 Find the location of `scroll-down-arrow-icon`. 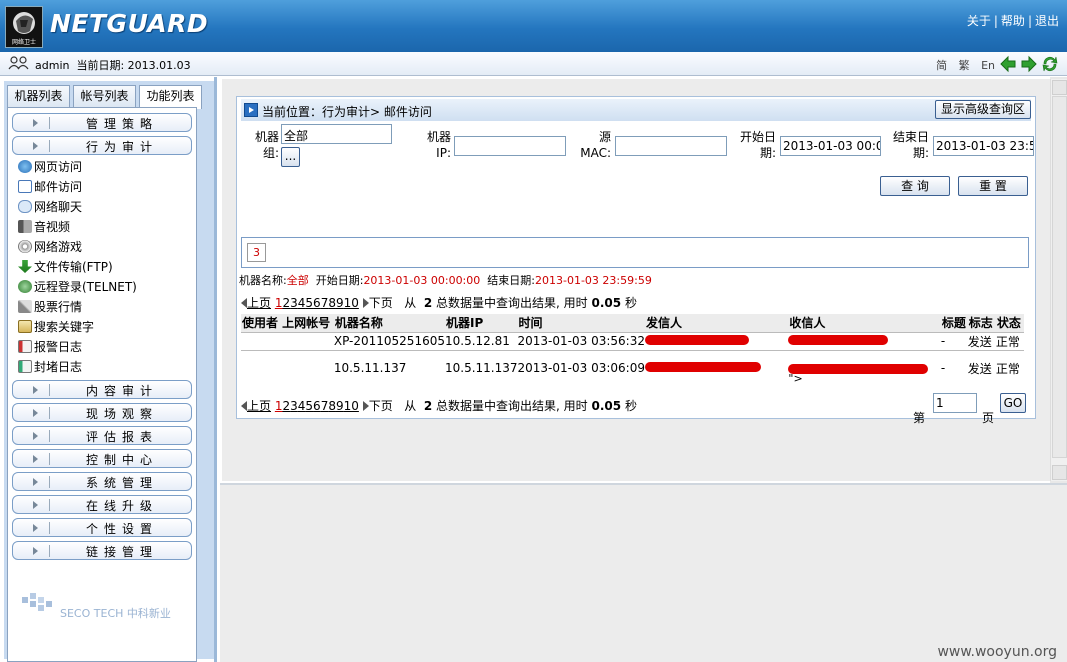

scroll-down-arrow-icon is located at coordinates (1059, 472).